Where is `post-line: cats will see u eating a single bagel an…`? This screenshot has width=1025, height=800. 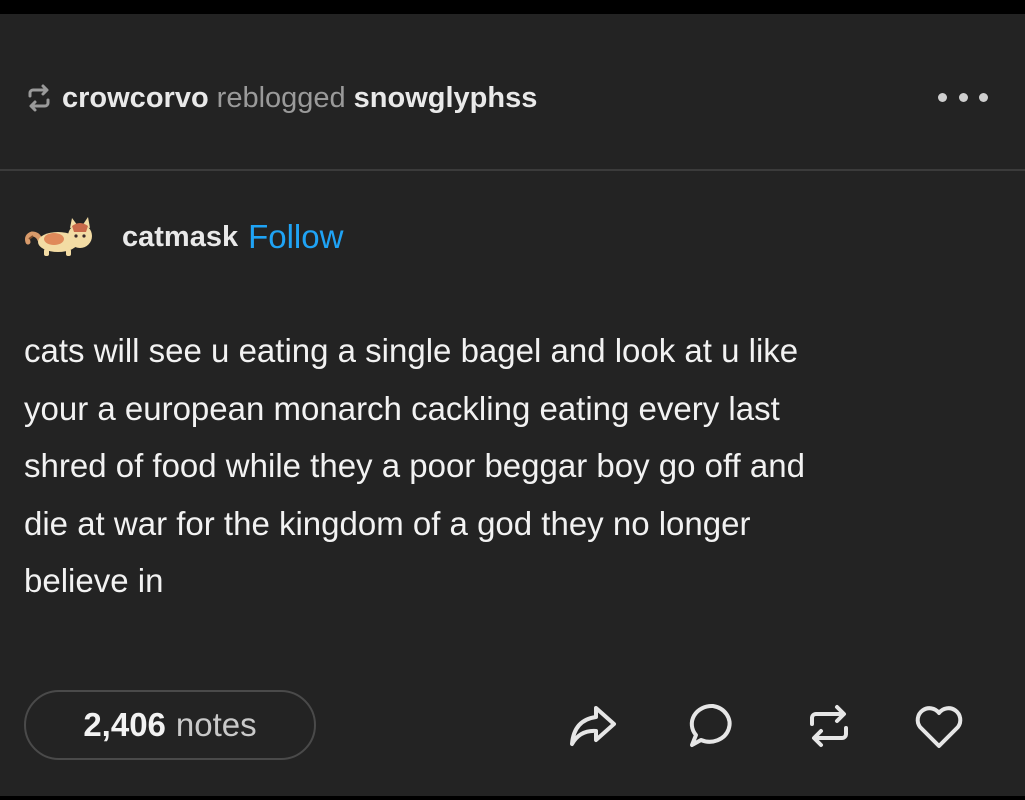
post-line: cats will see u eating a single bagel an… is located at coordinates (411, 350).